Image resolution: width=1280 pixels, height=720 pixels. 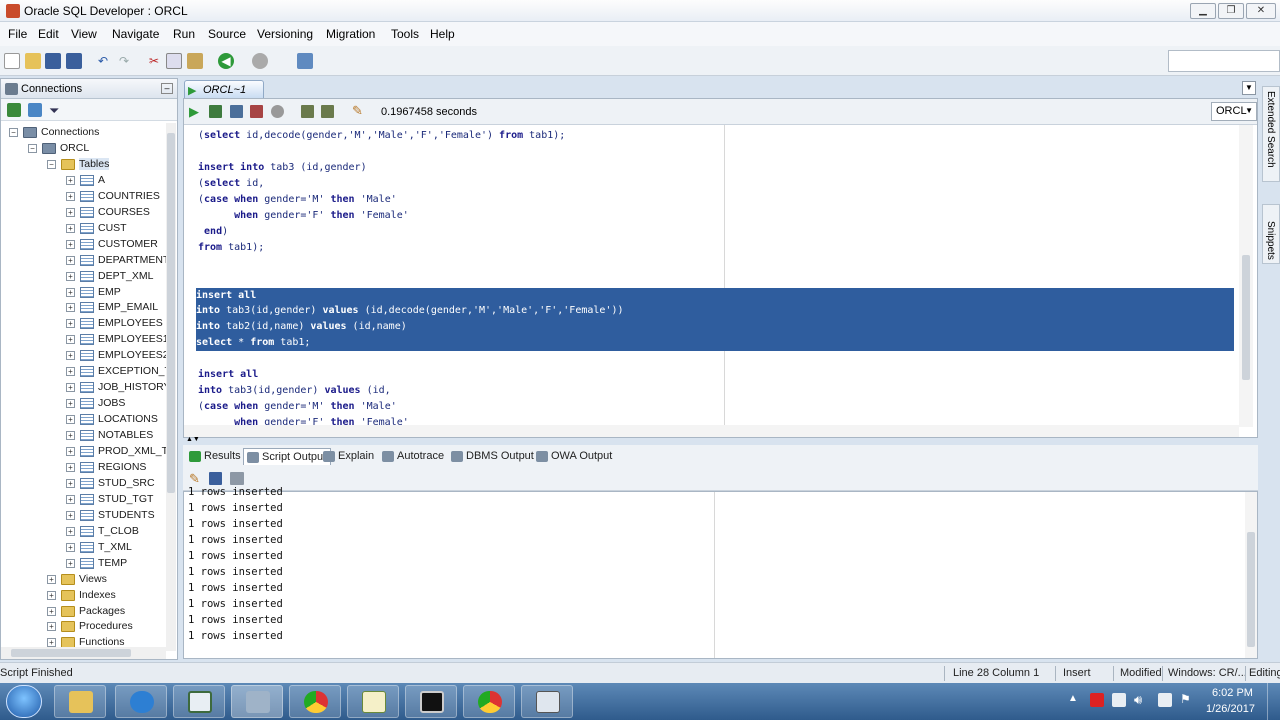 What do you see at coordinates (227, 34) in the screenshot?
I see `menu-source: Source` at bounding box center [227, 34].